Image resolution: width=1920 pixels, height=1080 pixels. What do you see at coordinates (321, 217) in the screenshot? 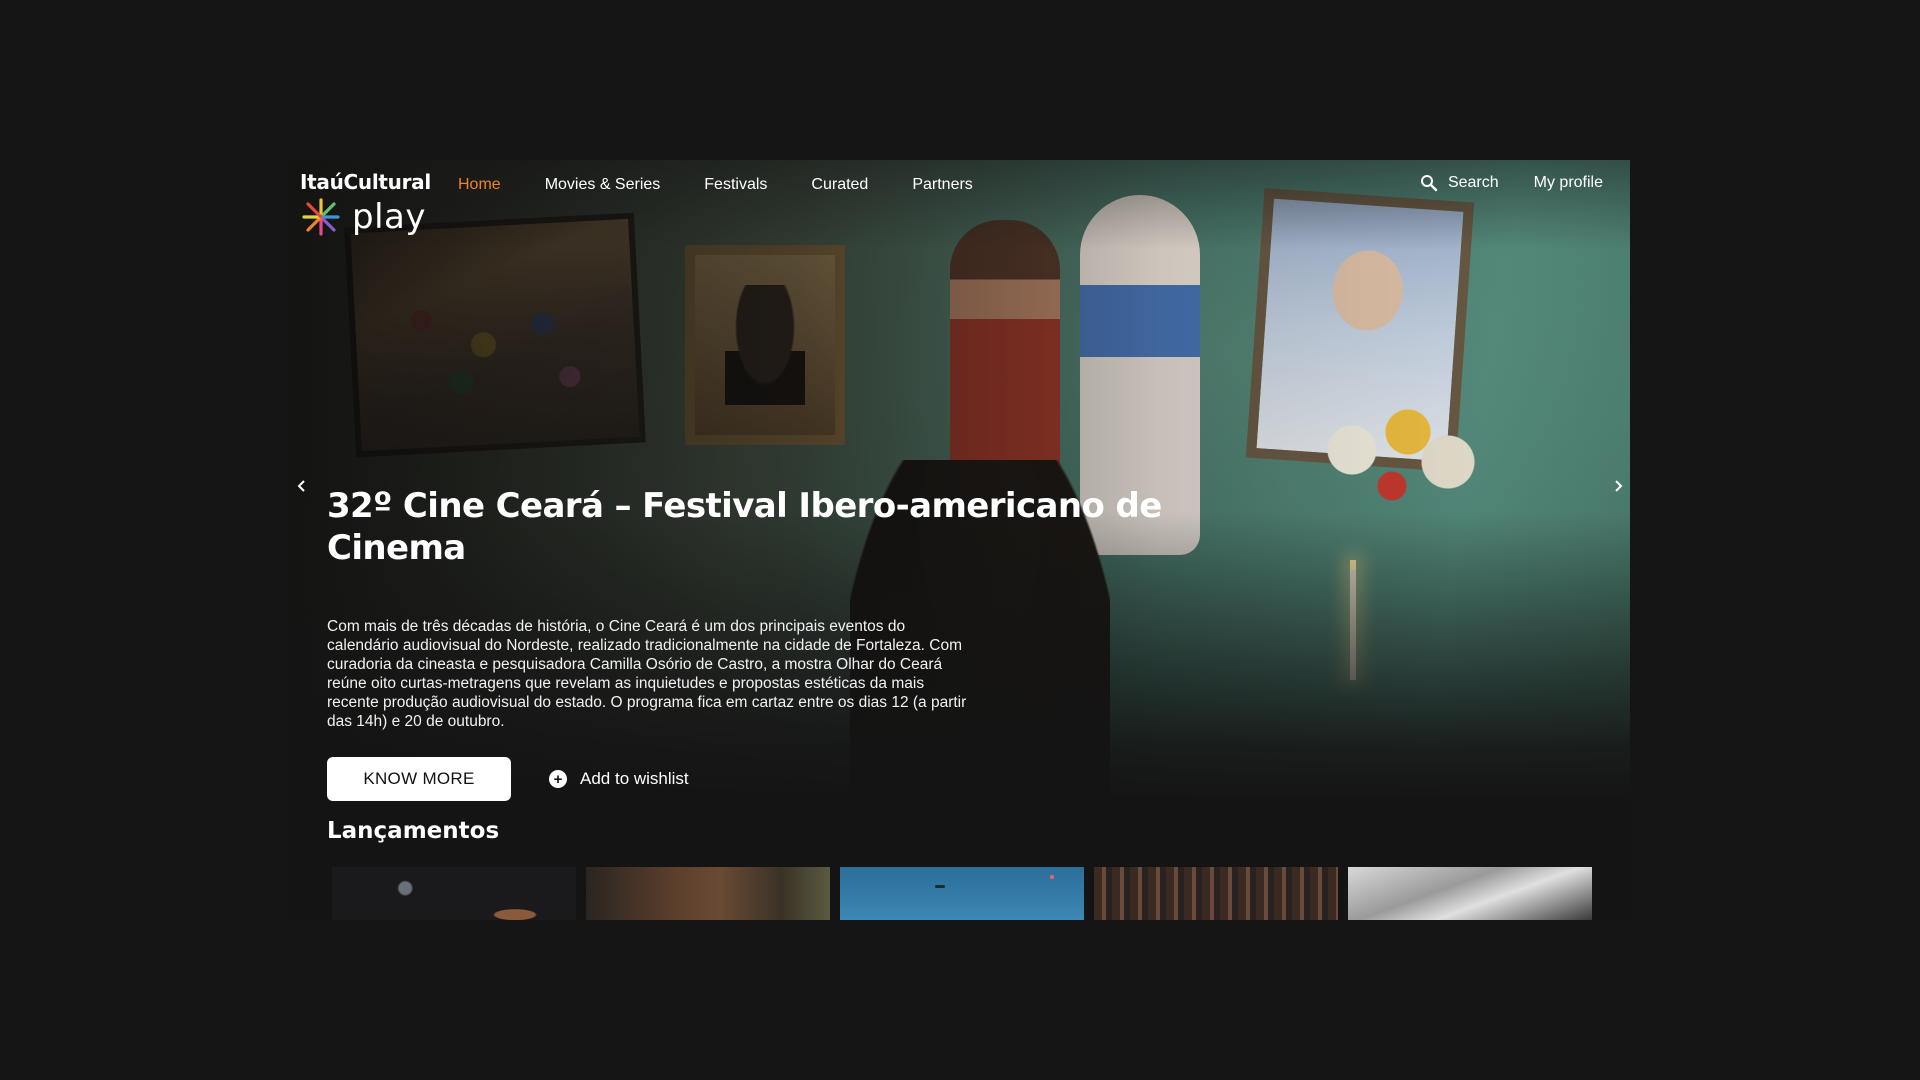
I see `asterisk-star-icon` at bounding box center [321, 217].